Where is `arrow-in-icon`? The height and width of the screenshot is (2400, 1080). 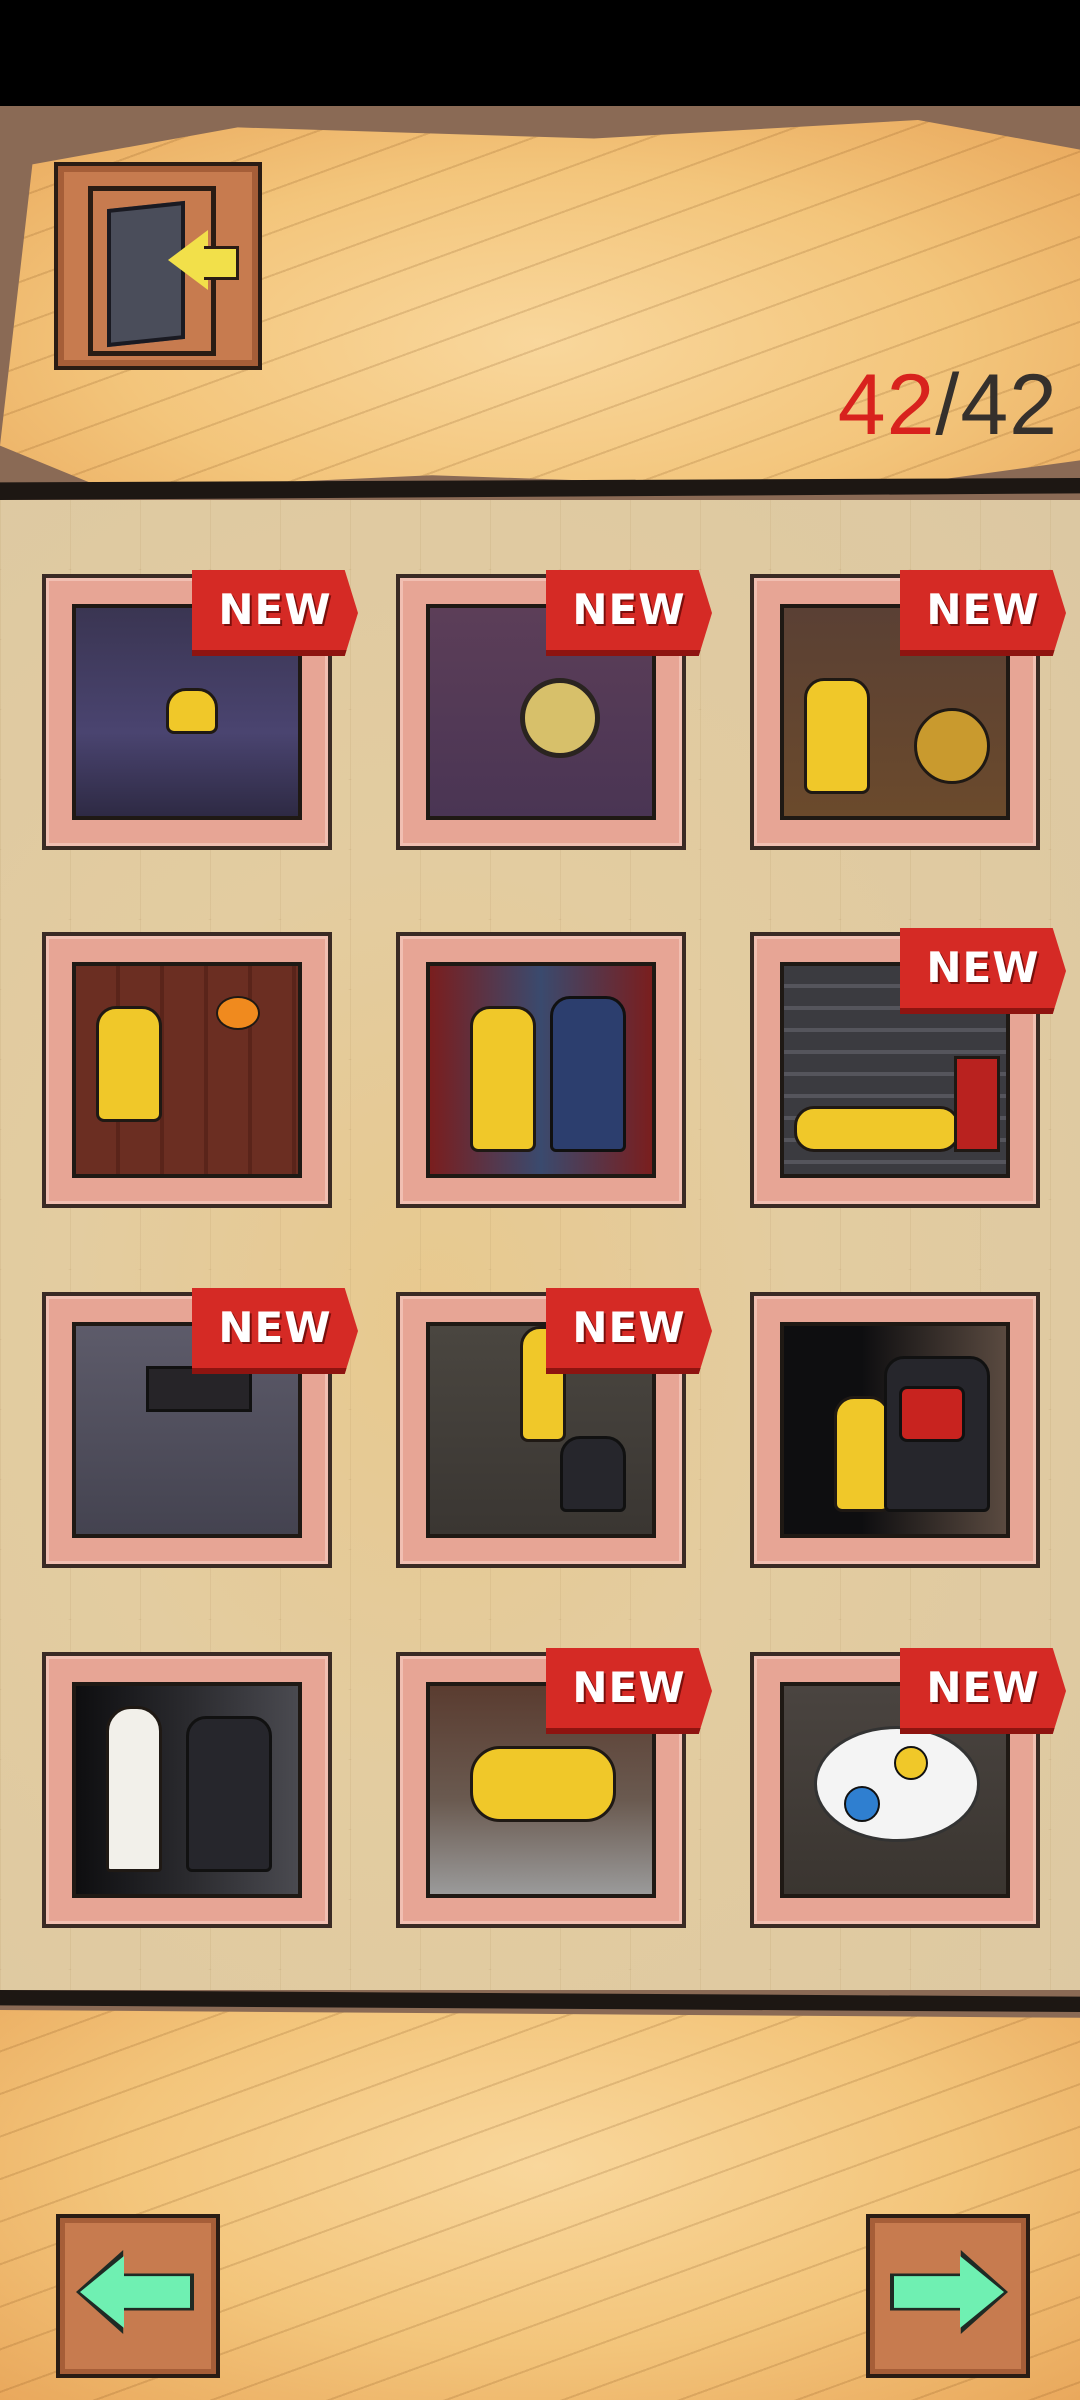
arrow-in-icon is located at coordinates (188, 260).